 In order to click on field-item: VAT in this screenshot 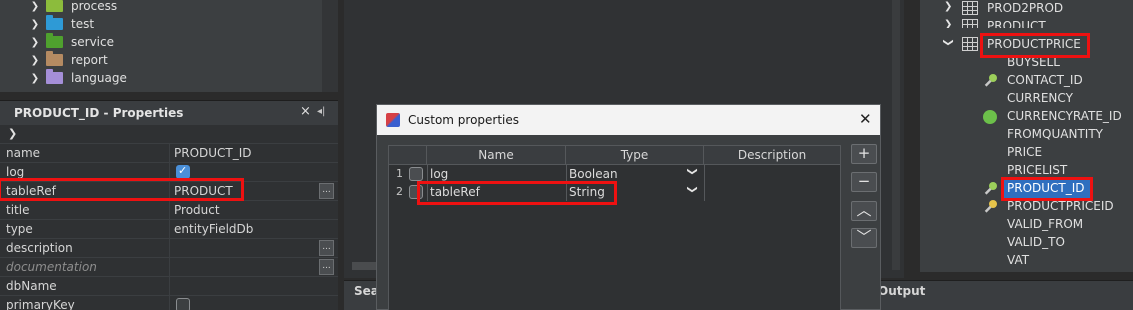, I will do `click(1026, 262)`.